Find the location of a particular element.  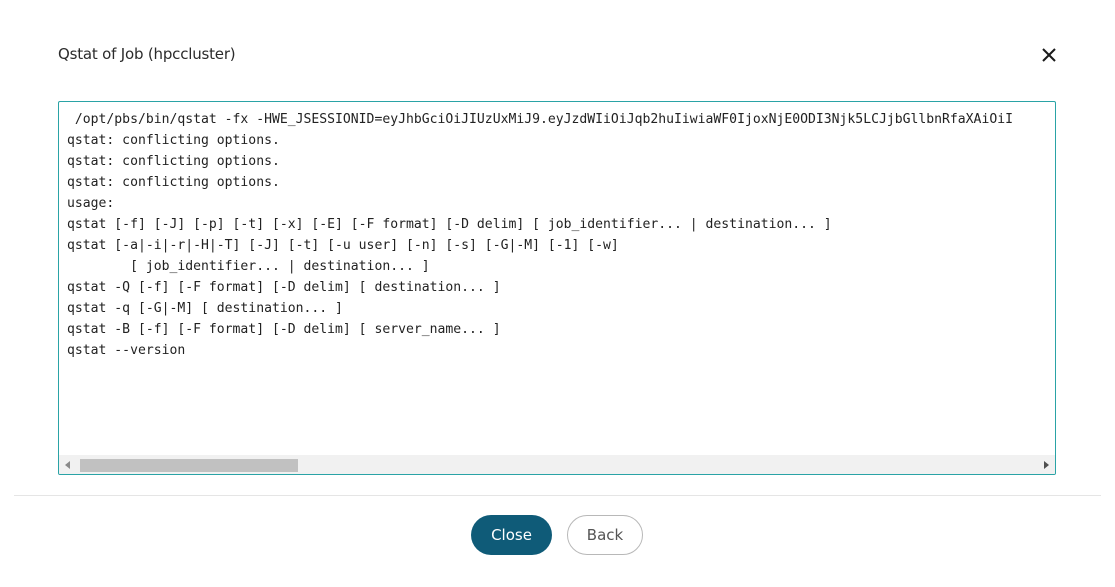

arrow-left-icon is located at coordinates (68, 465).